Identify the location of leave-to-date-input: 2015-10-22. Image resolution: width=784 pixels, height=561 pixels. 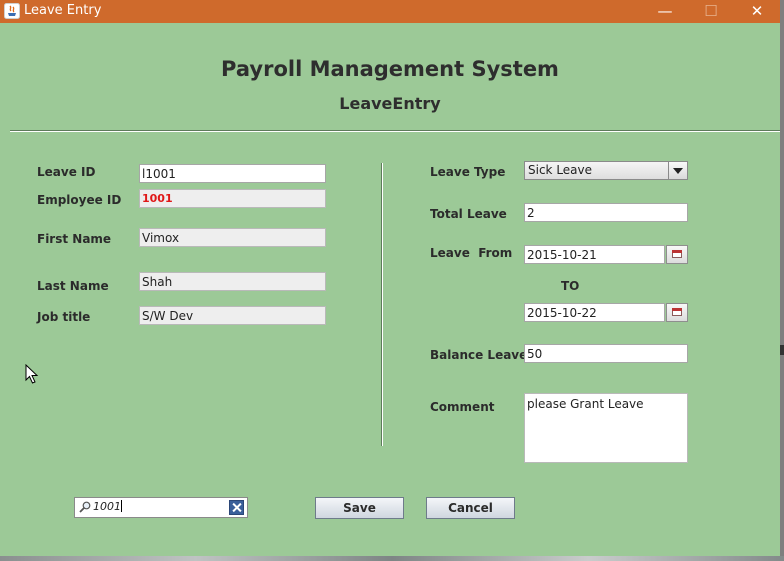
(594, 312).